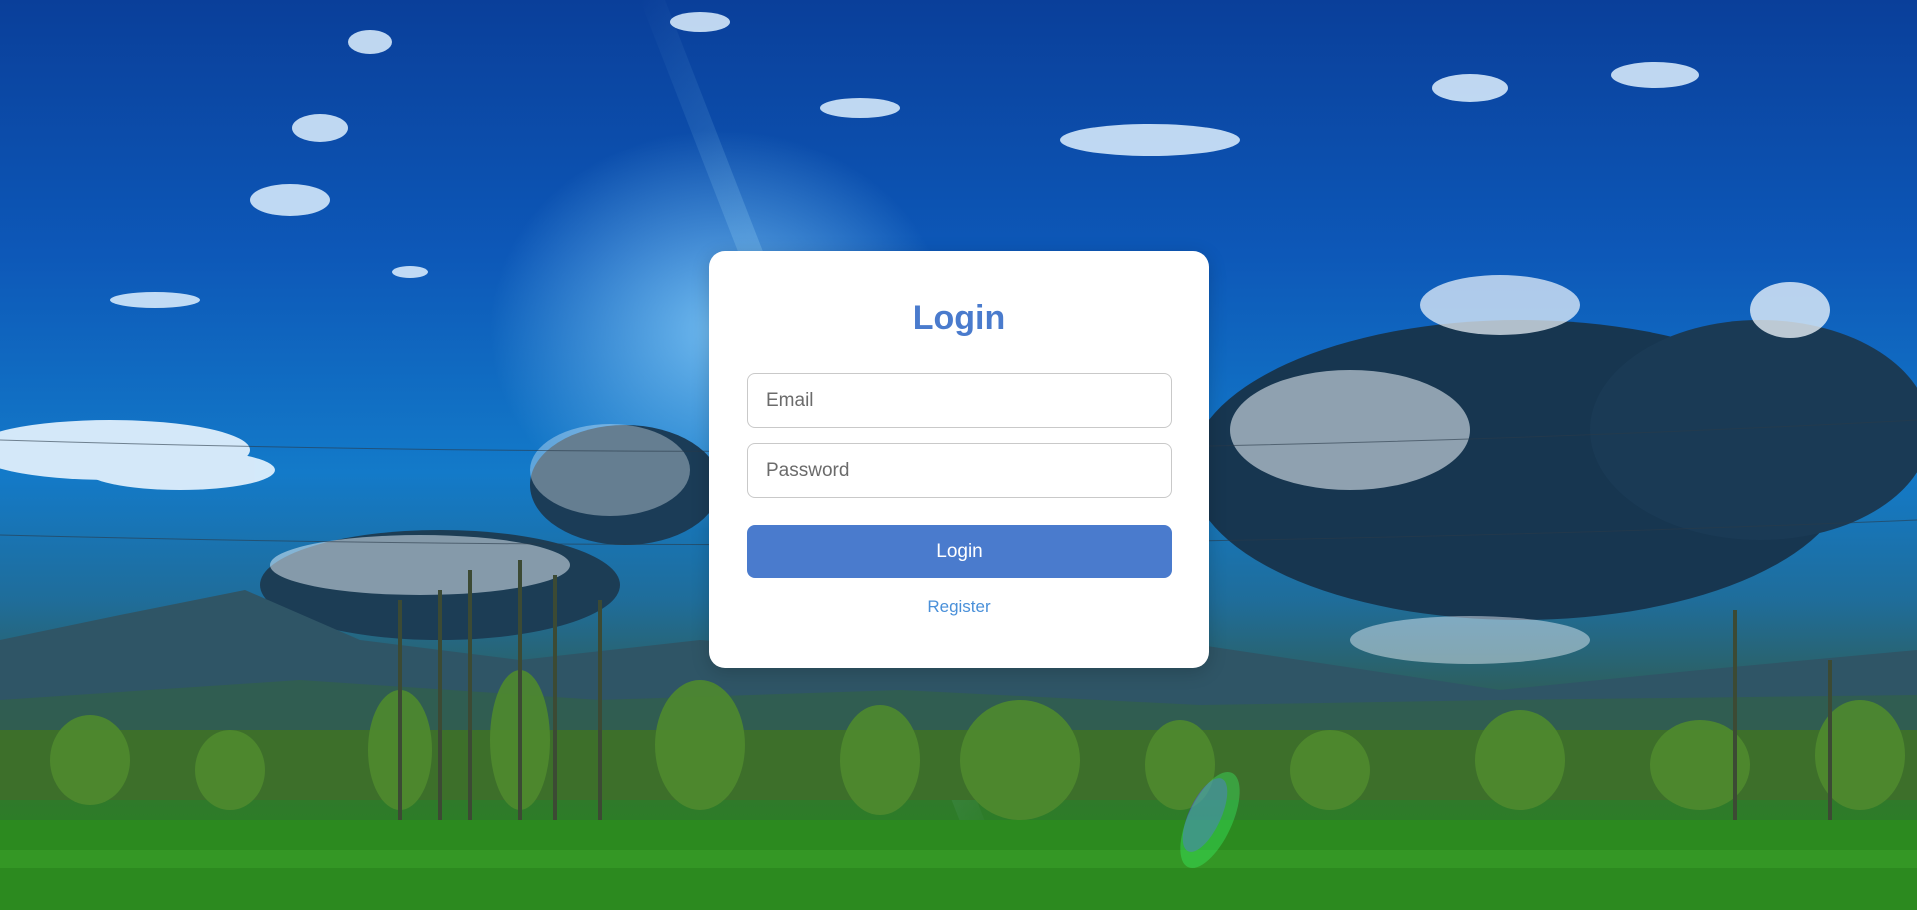  What do you see at coordinates (959, 318) in the screenshot?
I see `login-title: Login` at bounding box center [959, 318].